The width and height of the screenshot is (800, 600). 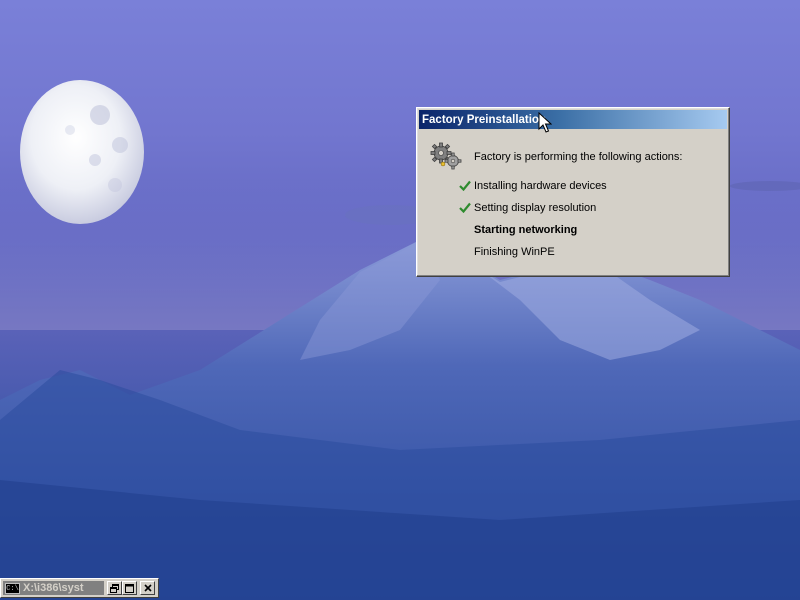 I want to click on restore-button, so click(x=114, y=588).